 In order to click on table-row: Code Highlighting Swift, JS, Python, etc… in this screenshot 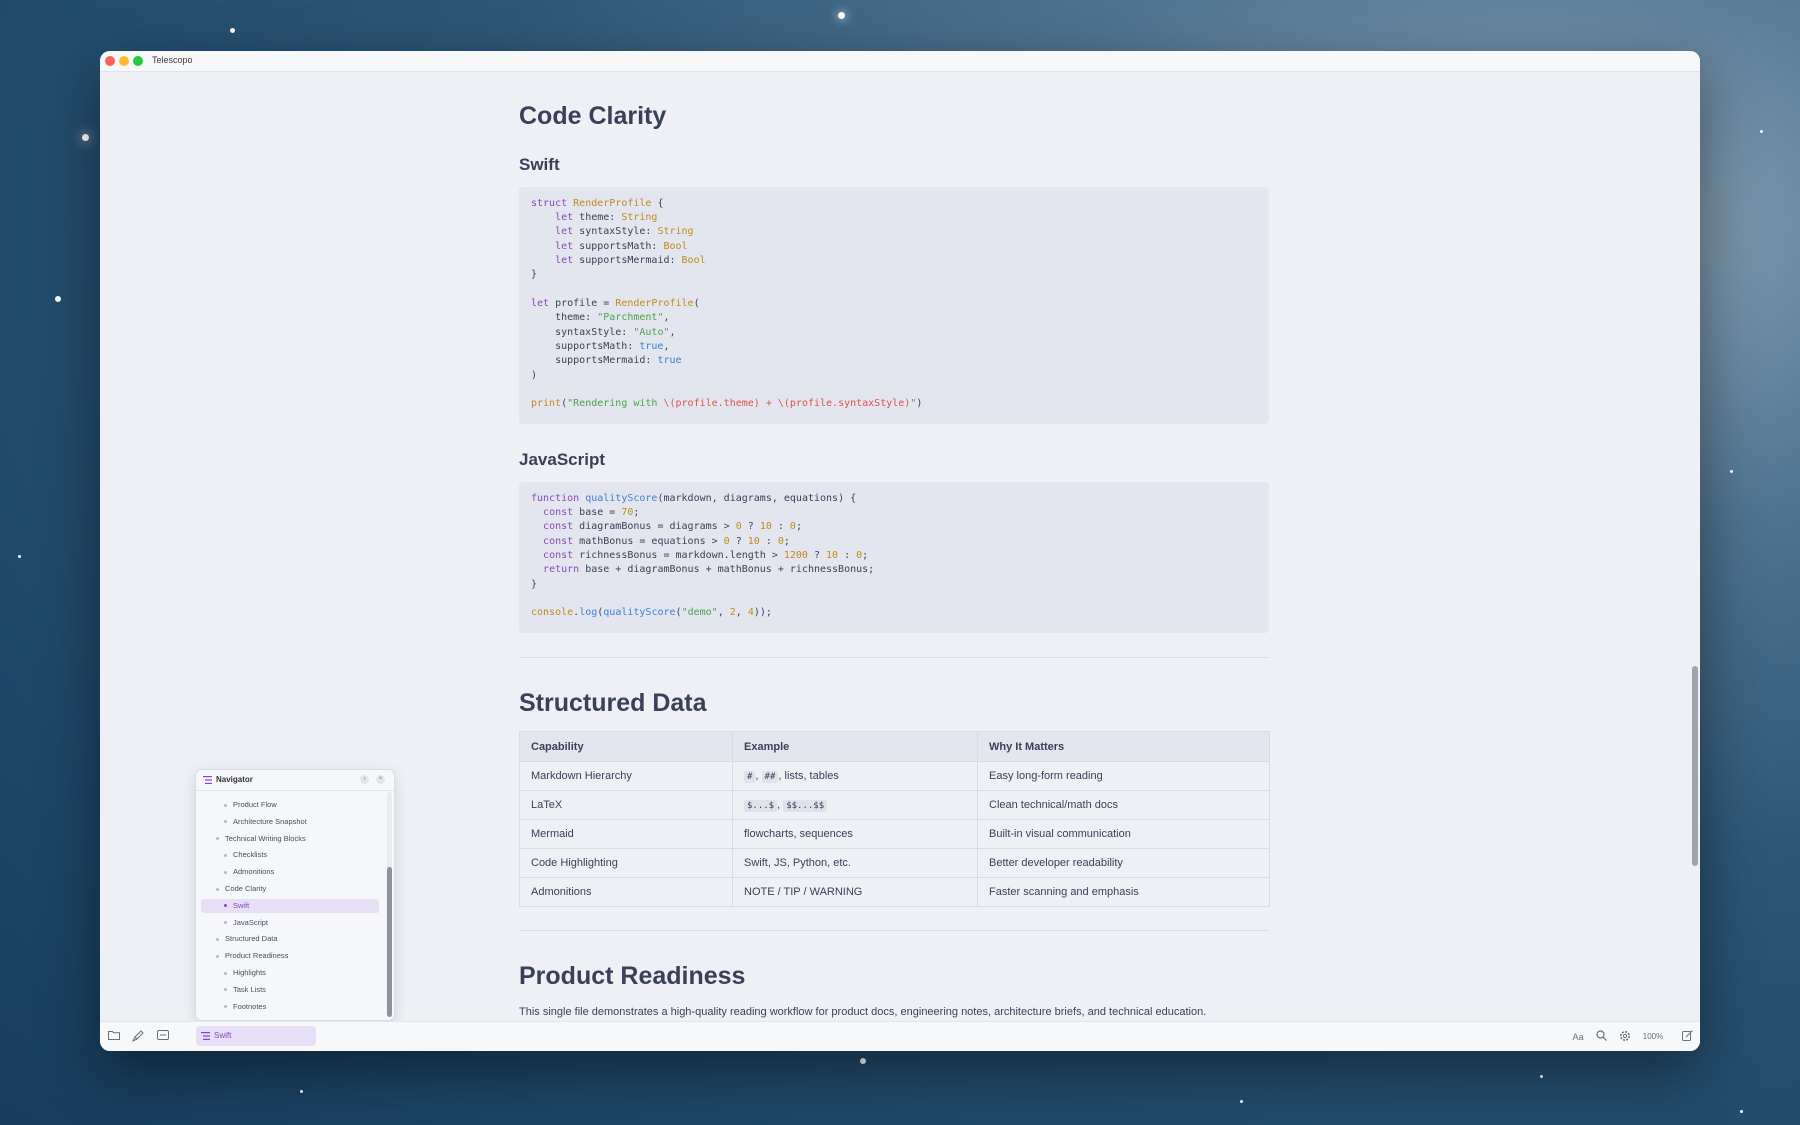, I will do `click(894, 863)`.